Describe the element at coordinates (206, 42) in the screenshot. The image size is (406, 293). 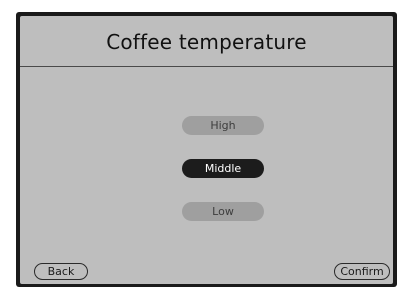
I see `page-title: Coffee temperature` at that location.